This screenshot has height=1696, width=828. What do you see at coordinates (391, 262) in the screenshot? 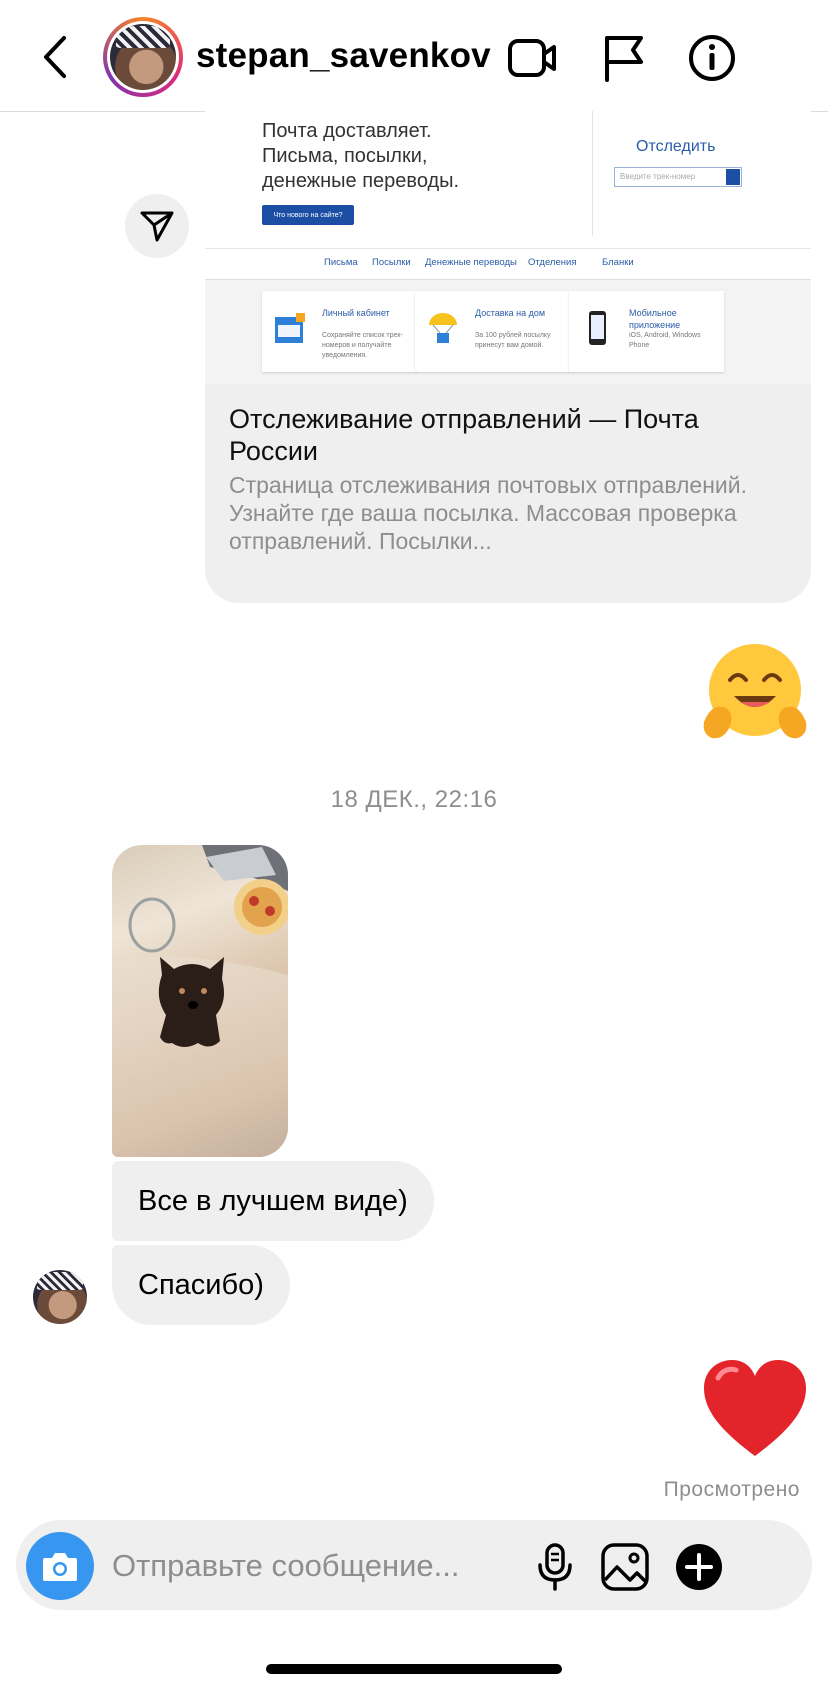
I see `preview-nav-item: Посылки` at bounding box center [391, 262].